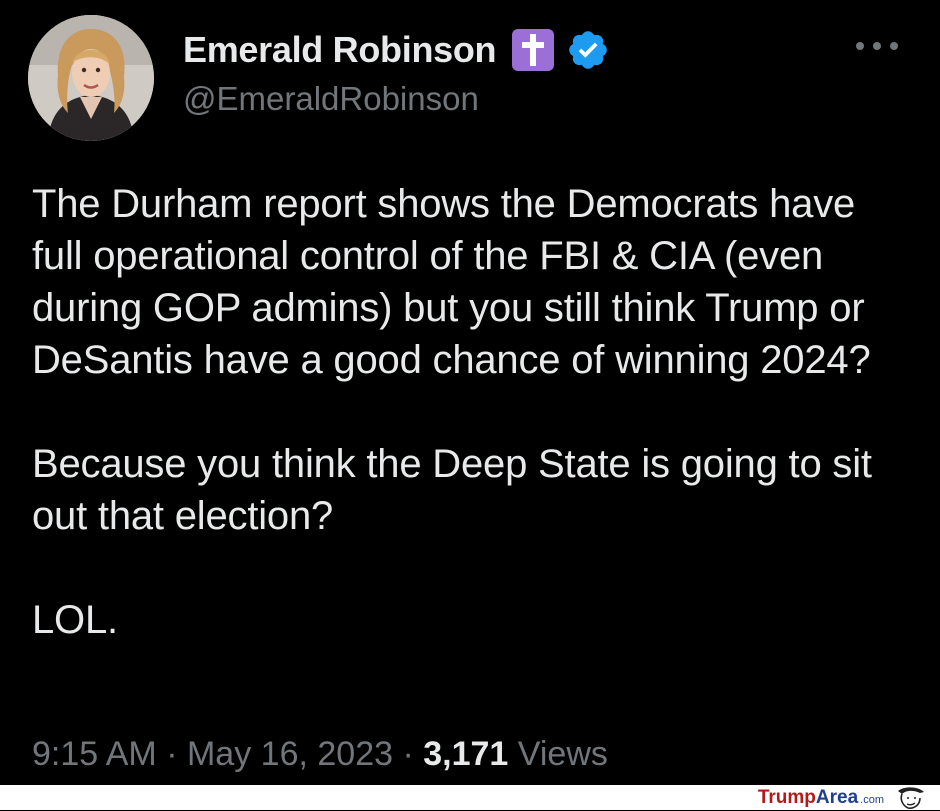 The image size is (940, 811). What do you see at coordinates (588, 50) in the screenshot?
I see `verified-badge-icon` at bounding box center [588, 50].